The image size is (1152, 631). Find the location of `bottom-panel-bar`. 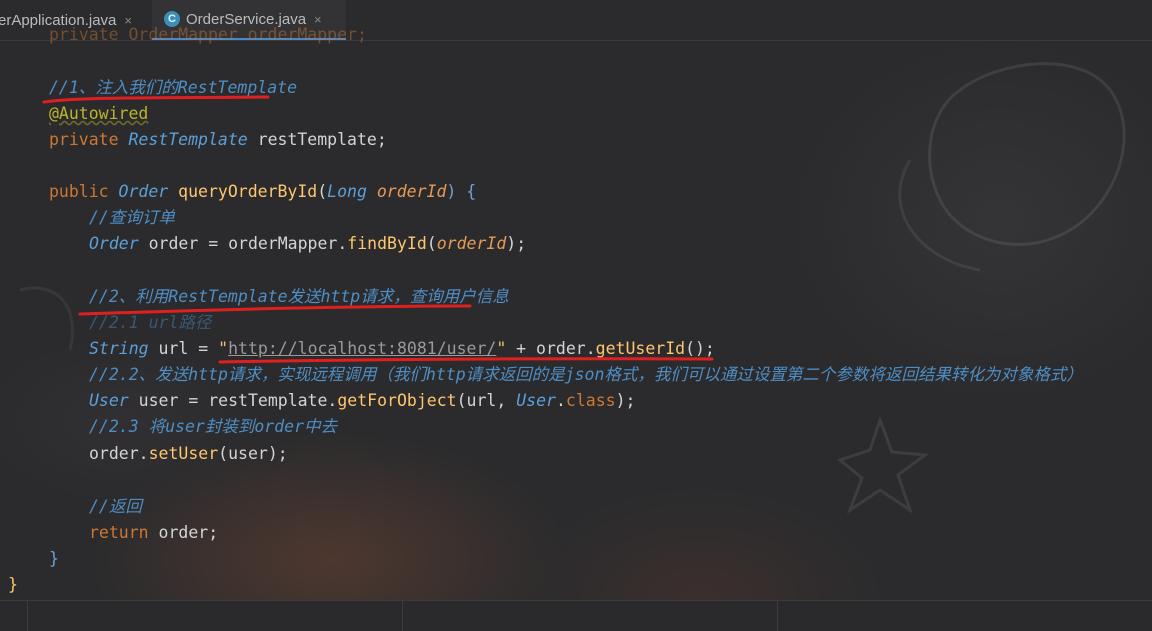

bottom-panel-bar is located at coordinates (576, 615).